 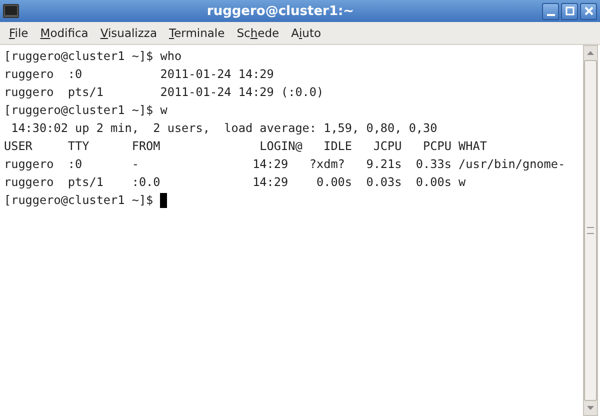 I want to click on terminal-line: ruggero pts/1 :0.0 14:29 0.00s 0.03s 0.00s w, so click(x=235, y=182).